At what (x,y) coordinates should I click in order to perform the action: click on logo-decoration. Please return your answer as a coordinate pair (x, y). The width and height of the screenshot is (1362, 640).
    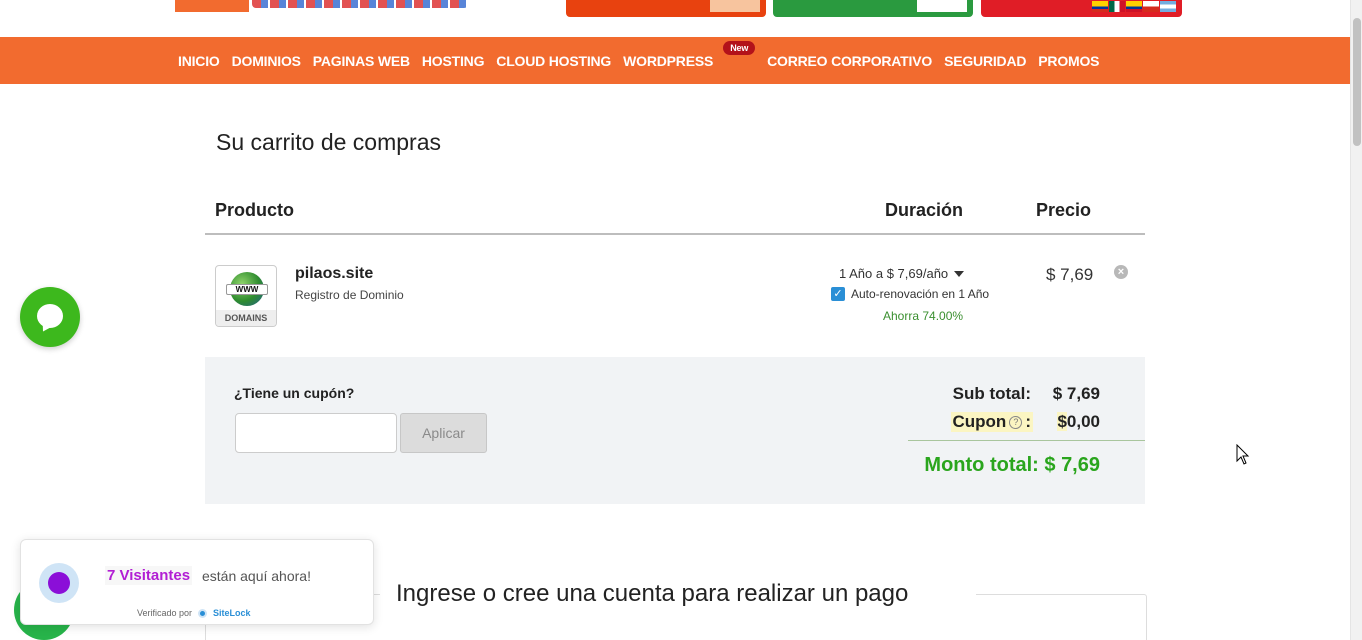
    Looking at the image, I should click on (360, 4).